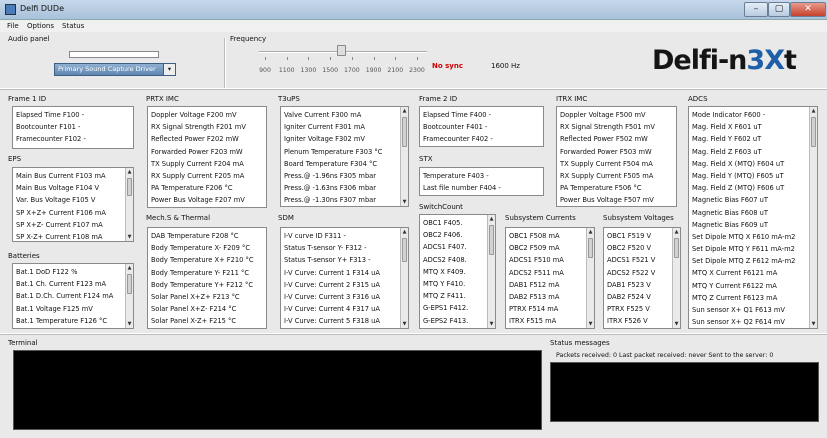  Describe the element at coordinates (417, 70) in the screenshot. I see `frequency-tick-label: 2300` at that location.